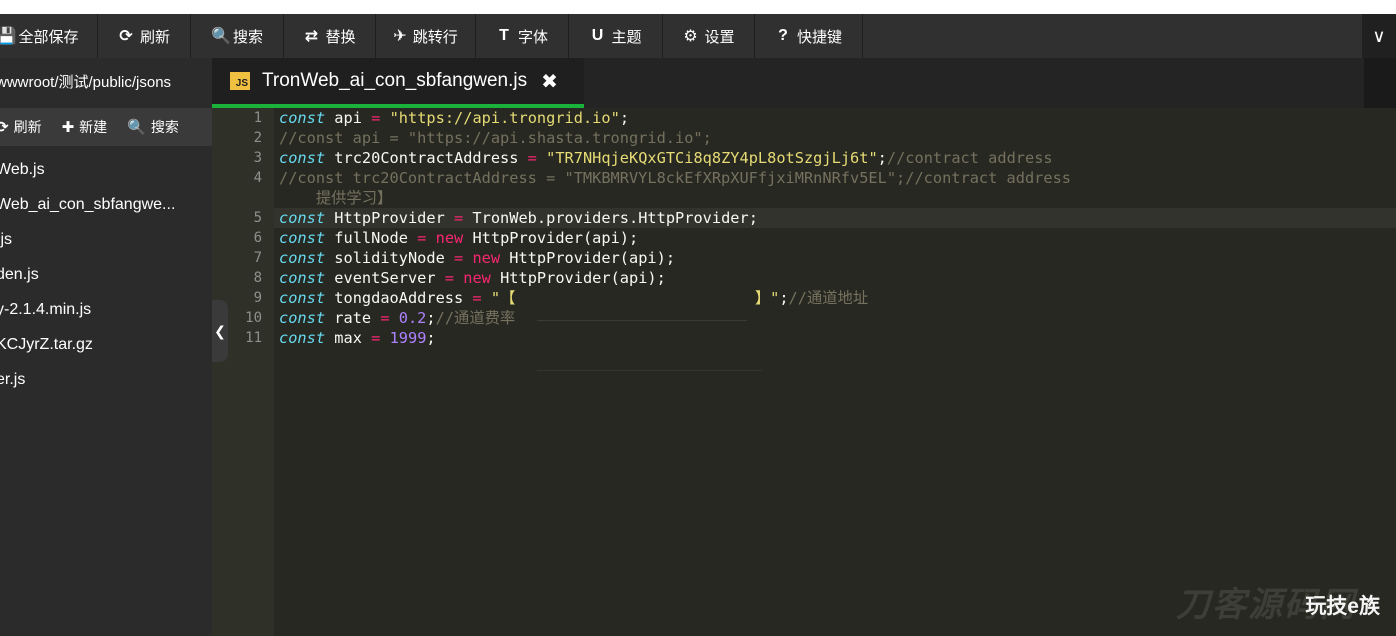 This screenshot has height=636, width=1396. What do you see at coordinates (719, 37) in the screenshot?
I see `toolbar-button-label: 设置` at bounding box center [719, 37].